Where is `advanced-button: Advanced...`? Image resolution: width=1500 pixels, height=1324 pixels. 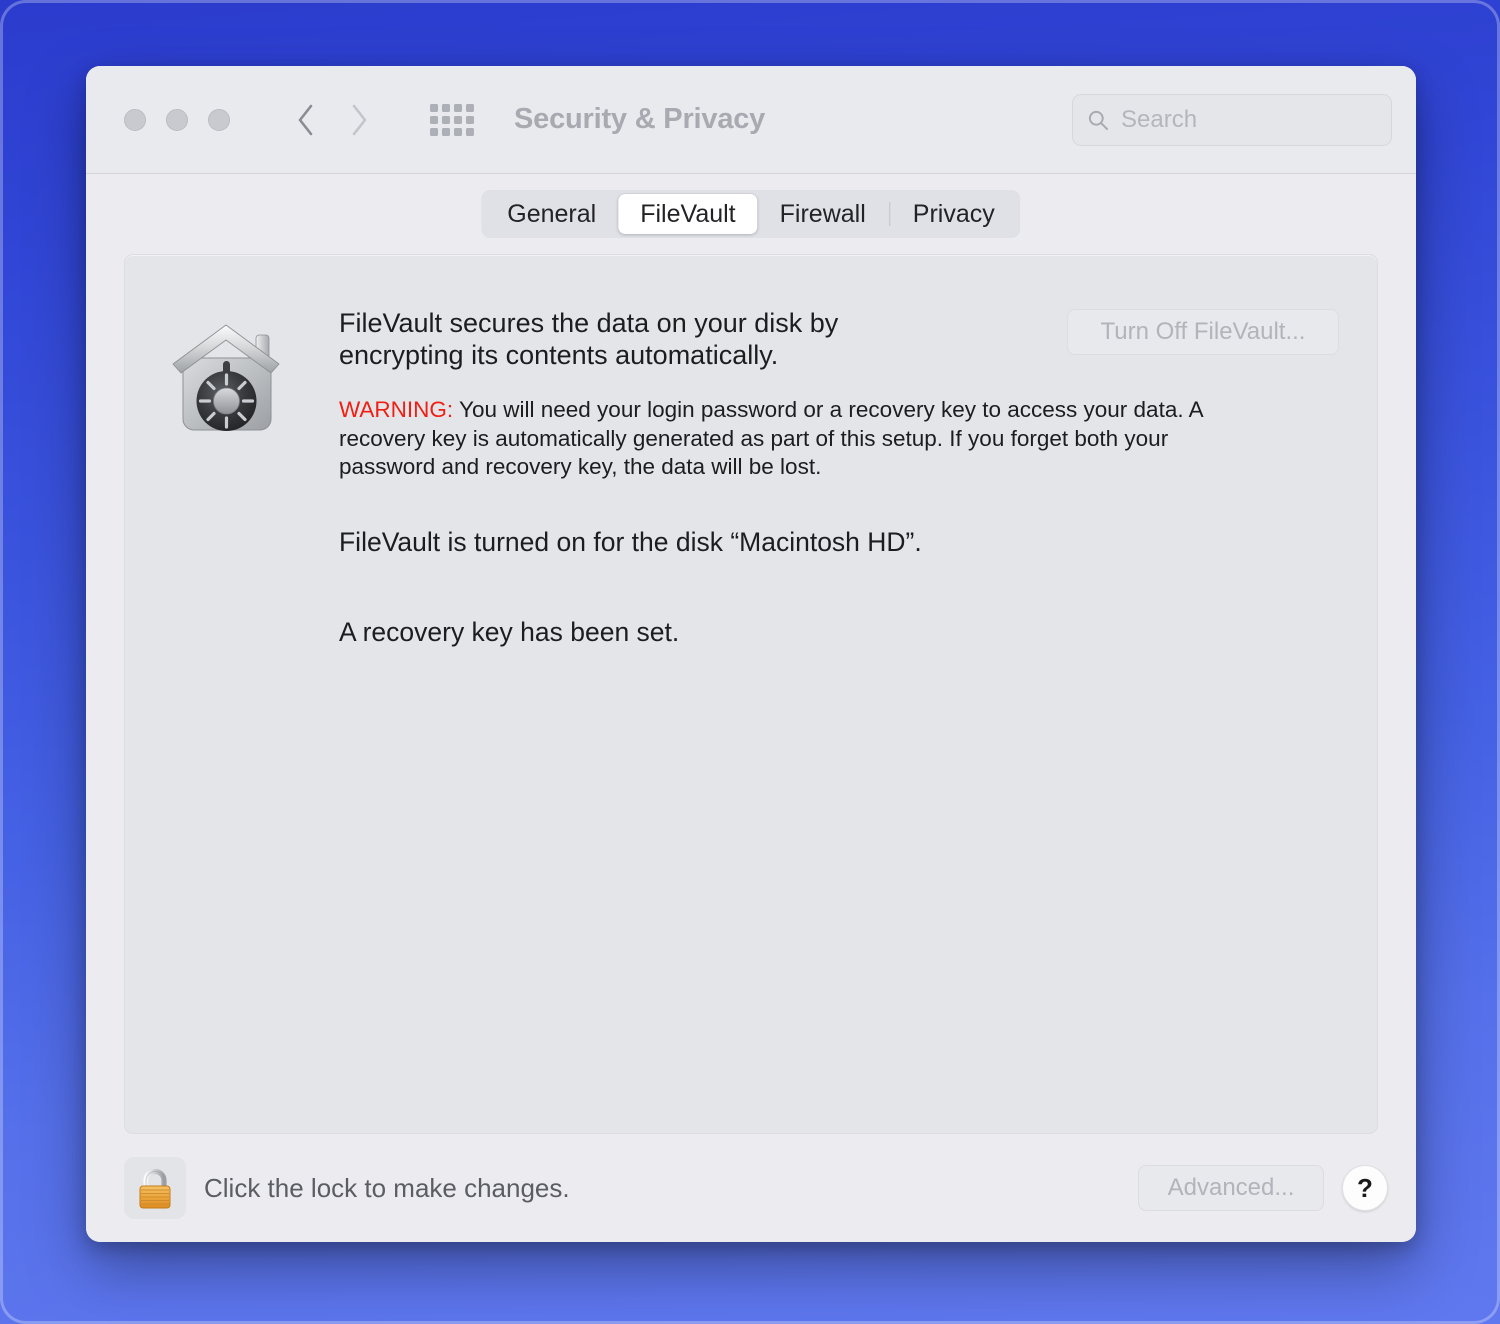 advanced-button: Advanced... is located at coordinates (1231, 1188).